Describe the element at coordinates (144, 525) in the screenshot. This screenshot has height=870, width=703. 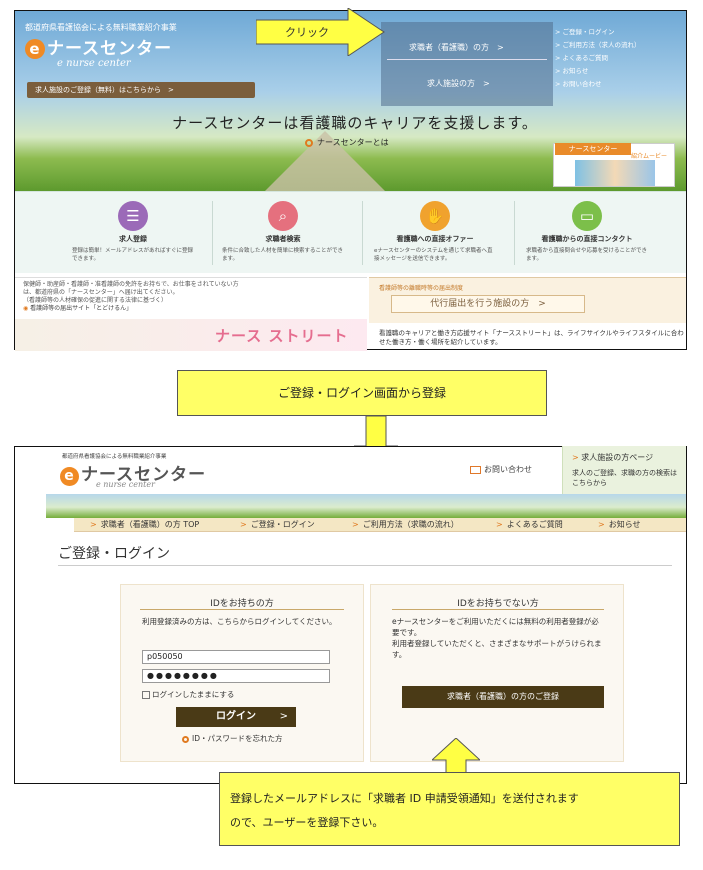
I see `nav-seeker-top: > 求職者（看護職）の方 TOP` at that location.